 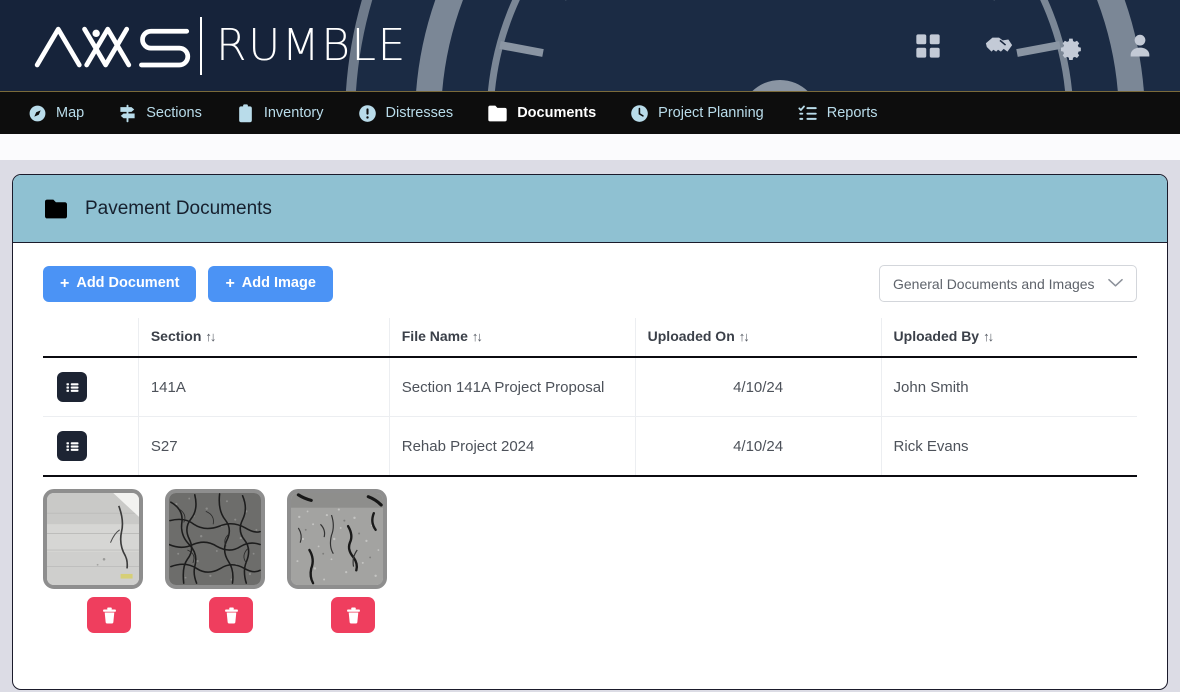 I want to click on handshake-icon, so click(x=999, y=46).